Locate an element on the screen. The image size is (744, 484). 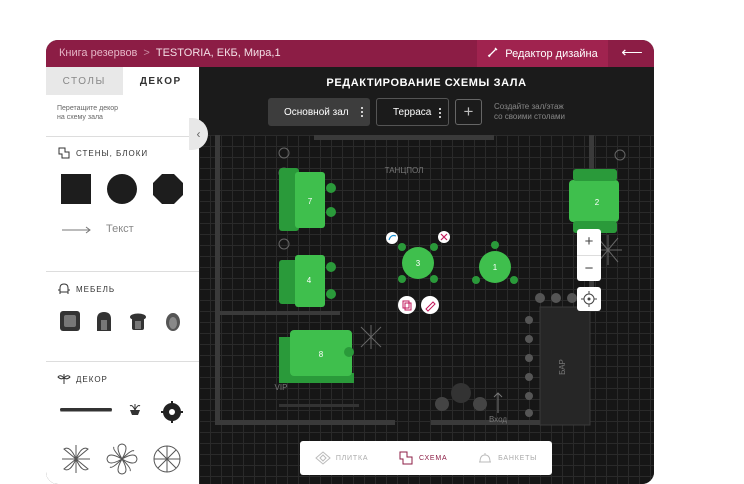
add-hall-button: + is located at coordinates (468, 112).